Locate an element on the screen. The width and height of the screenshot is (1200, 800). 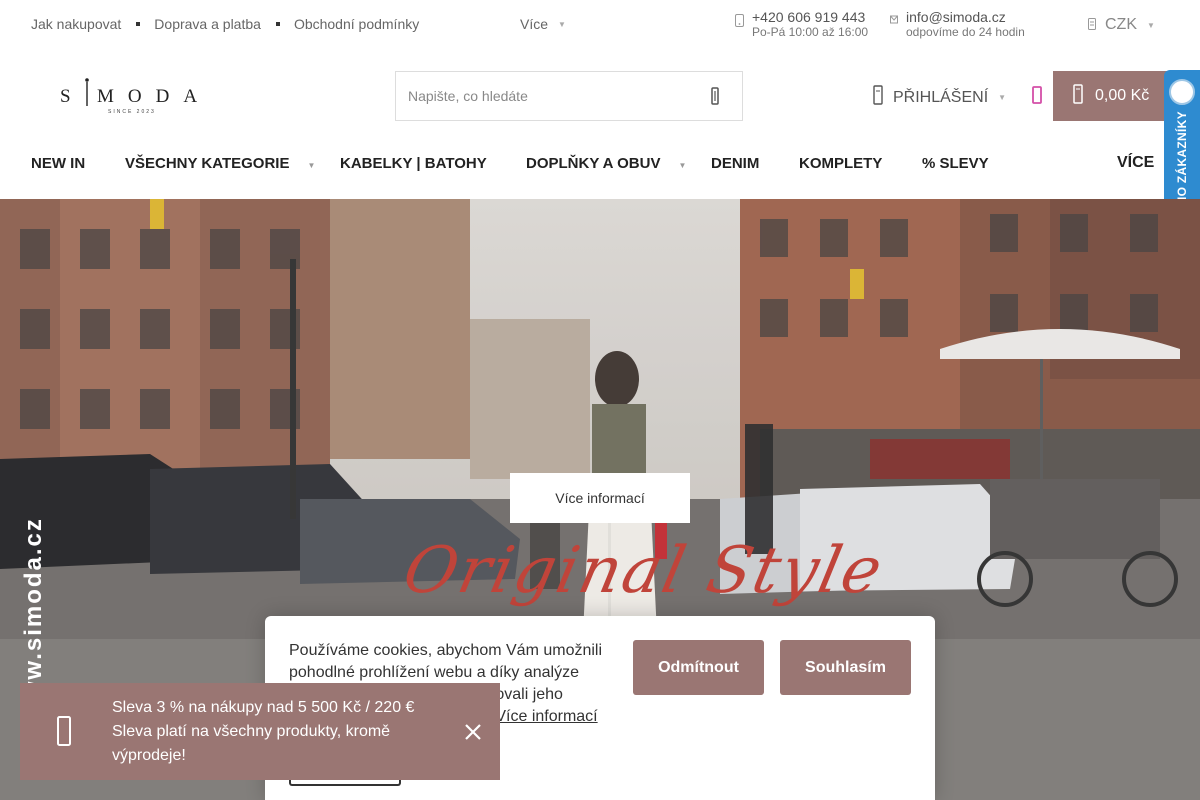
nav-item-label: VŠECHNY KATEGORIE is located at coordinates (207, 163).